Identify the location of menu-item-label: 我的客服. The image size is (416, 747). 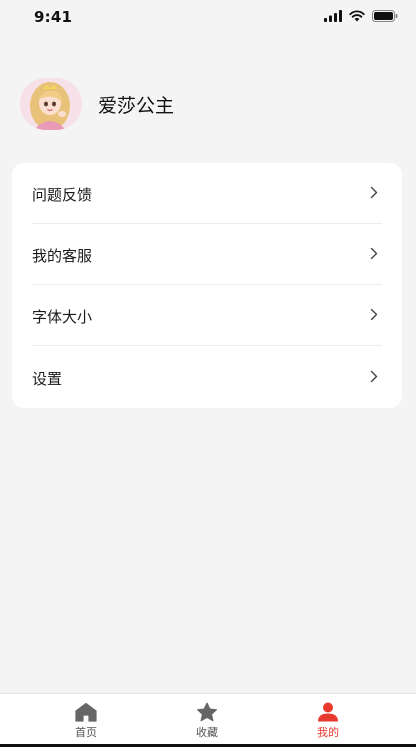
(62, 256).